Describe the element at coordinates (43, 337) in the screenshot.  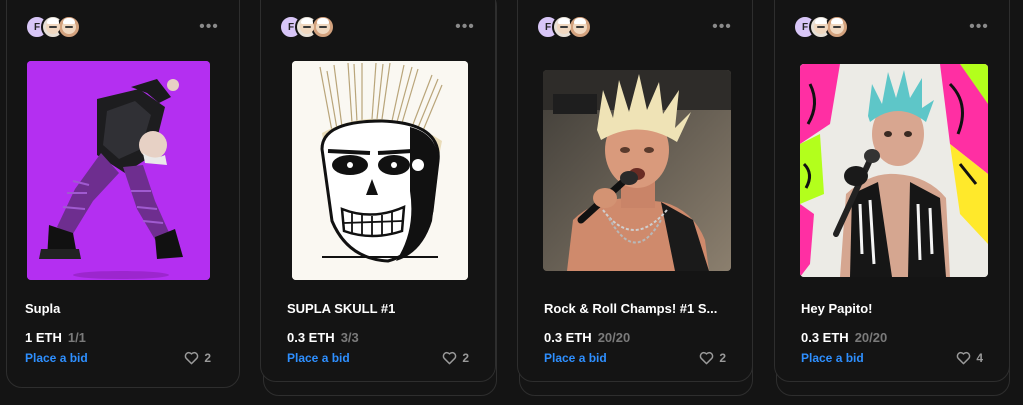
I see `price: 1 ETH` at that location.